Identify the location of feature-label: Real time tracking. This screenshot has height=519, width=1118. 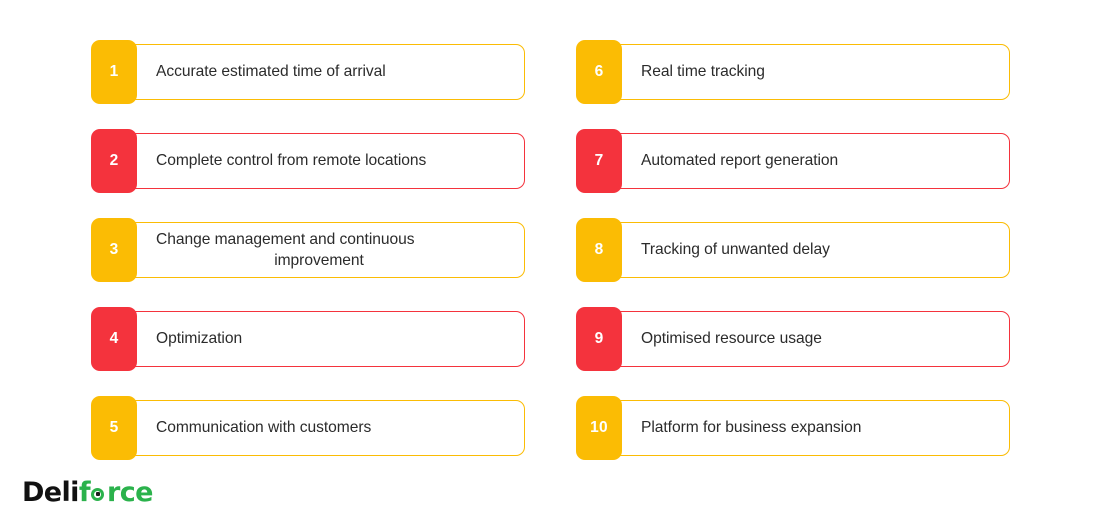
(703, 71).